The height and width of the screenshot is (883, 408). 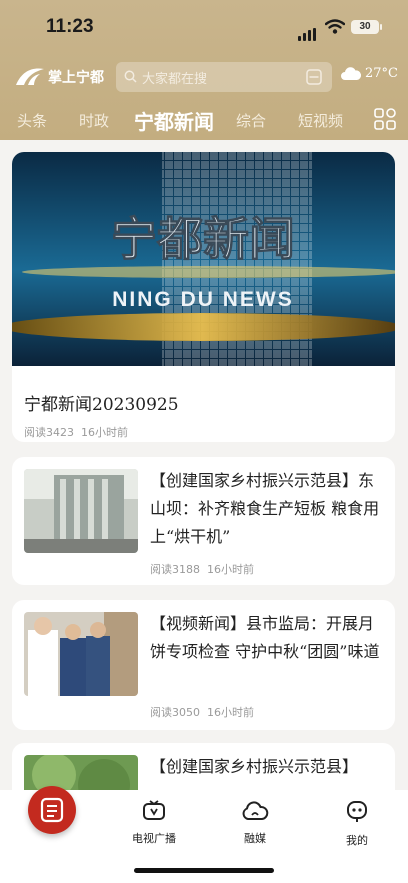 I want to click on wifi-icon, so click(x=335, y=28).